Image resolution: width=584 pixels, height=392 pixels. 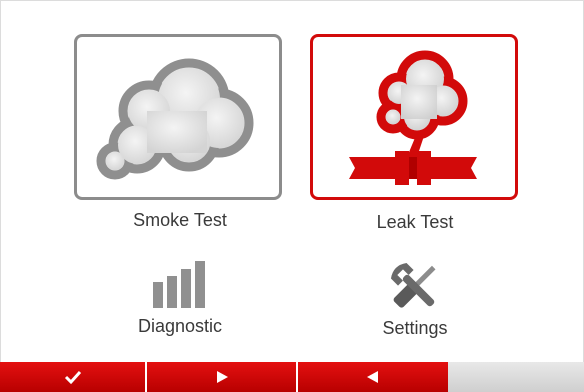 I want to click on smoke-cloud-icon, so click(x=175, y=119).